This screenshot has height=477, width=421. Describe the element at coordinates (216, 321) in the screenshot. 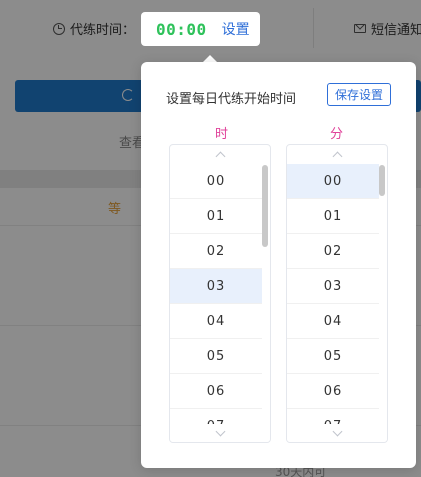

I see `hour-option: 04` at that location.